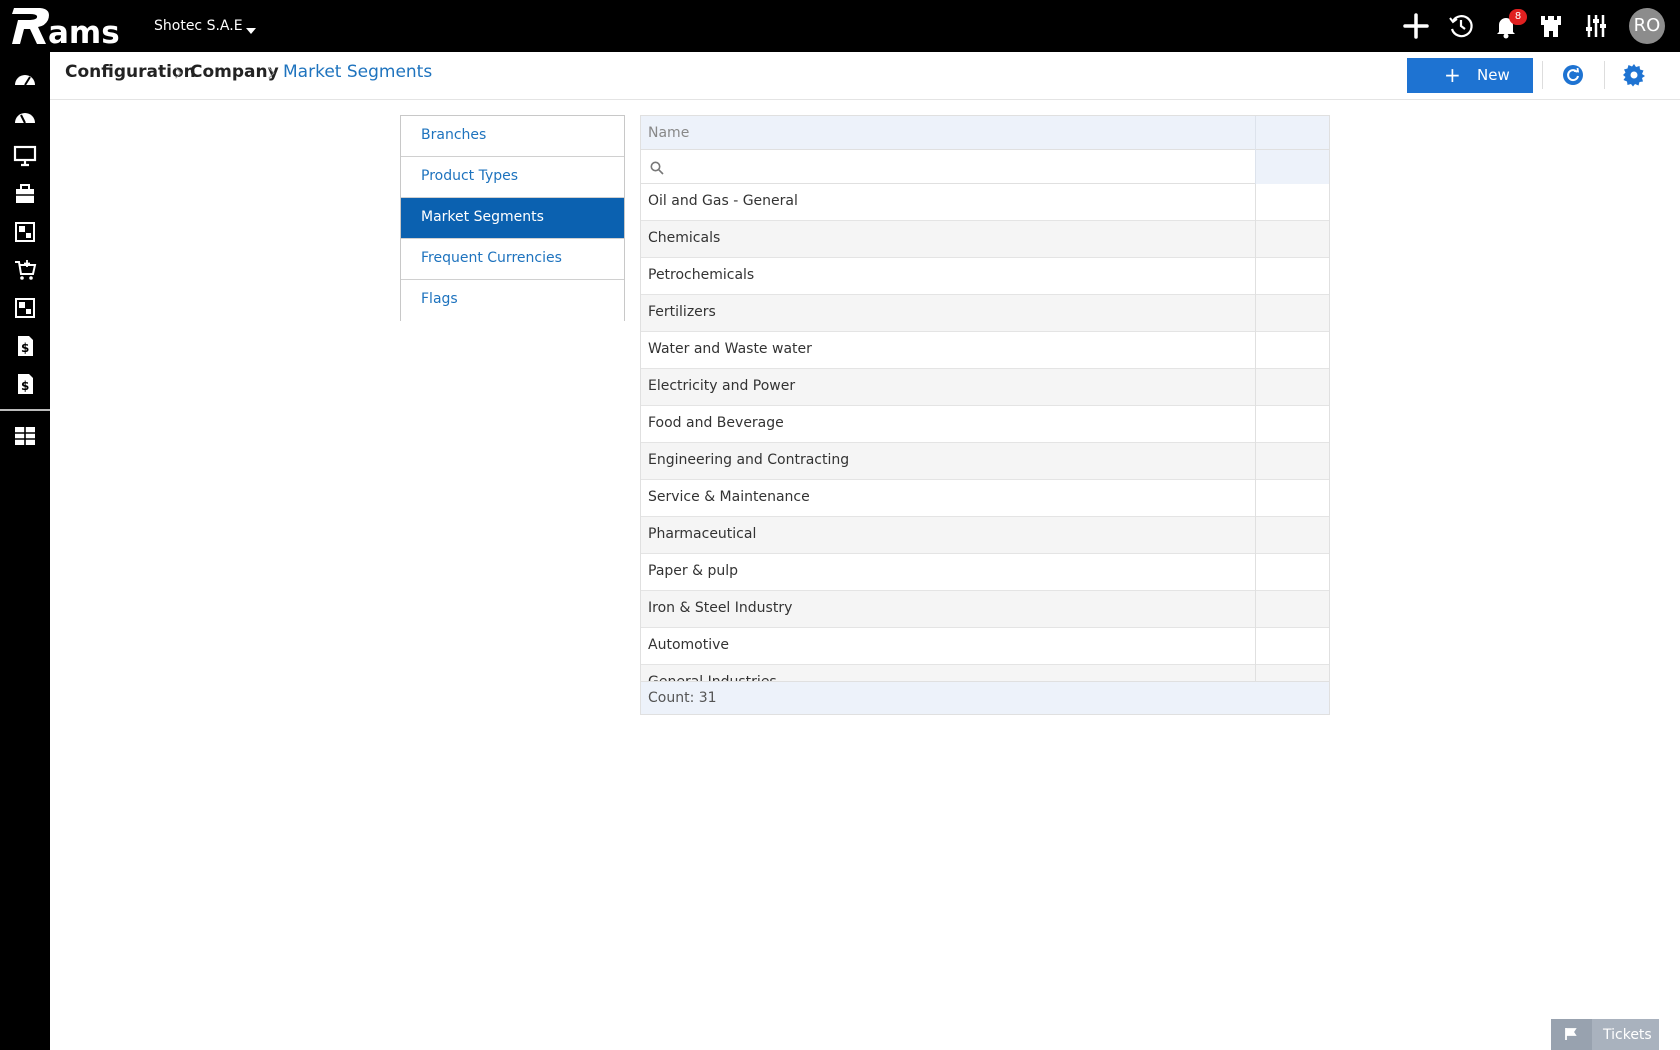 This screenshot has height=1050, width=1680. I want to click on row-name-cell: Water and Waste water, so click(730, 349).